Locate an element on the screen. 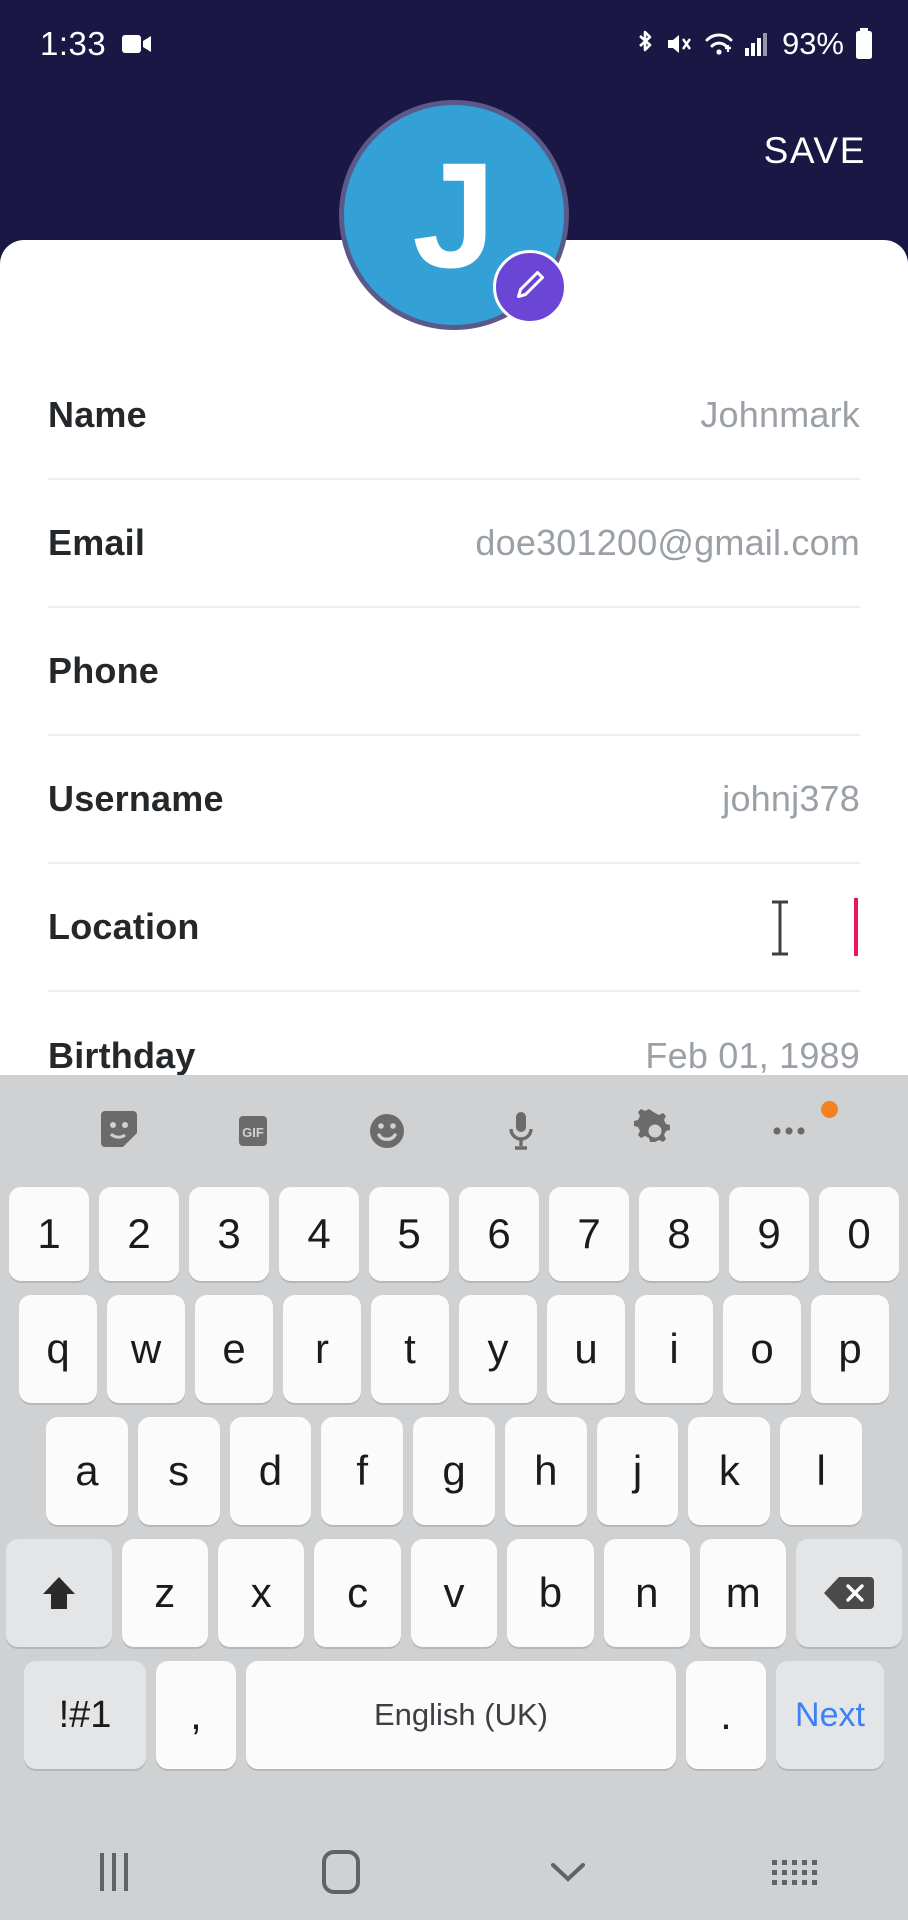 Image resolution: width=908 pixels, height=1920 pixels. field-label: Username is located at coordinates (136, 798).